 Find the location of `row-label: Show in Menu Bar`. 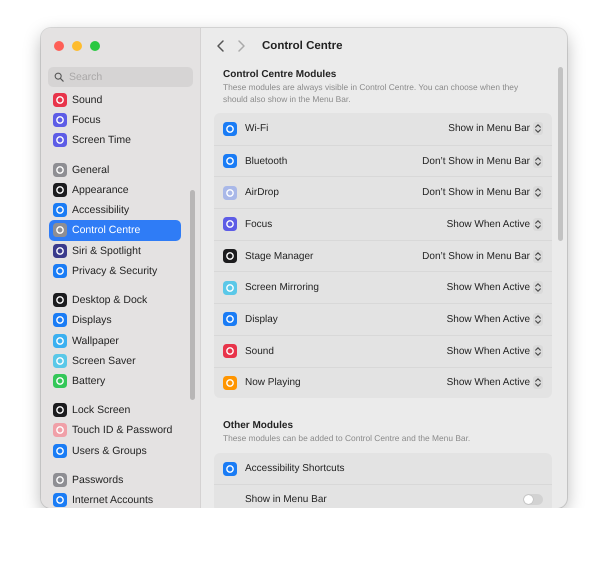

row-label: Show in Menu Bar is located at coordinates (286, 499).